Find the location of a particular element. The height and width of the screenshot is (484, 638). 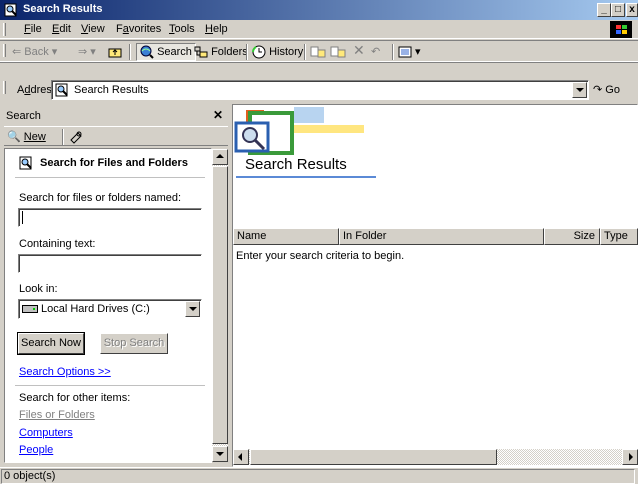

lookin-dropdown-button is located at coordinates (192, 309).